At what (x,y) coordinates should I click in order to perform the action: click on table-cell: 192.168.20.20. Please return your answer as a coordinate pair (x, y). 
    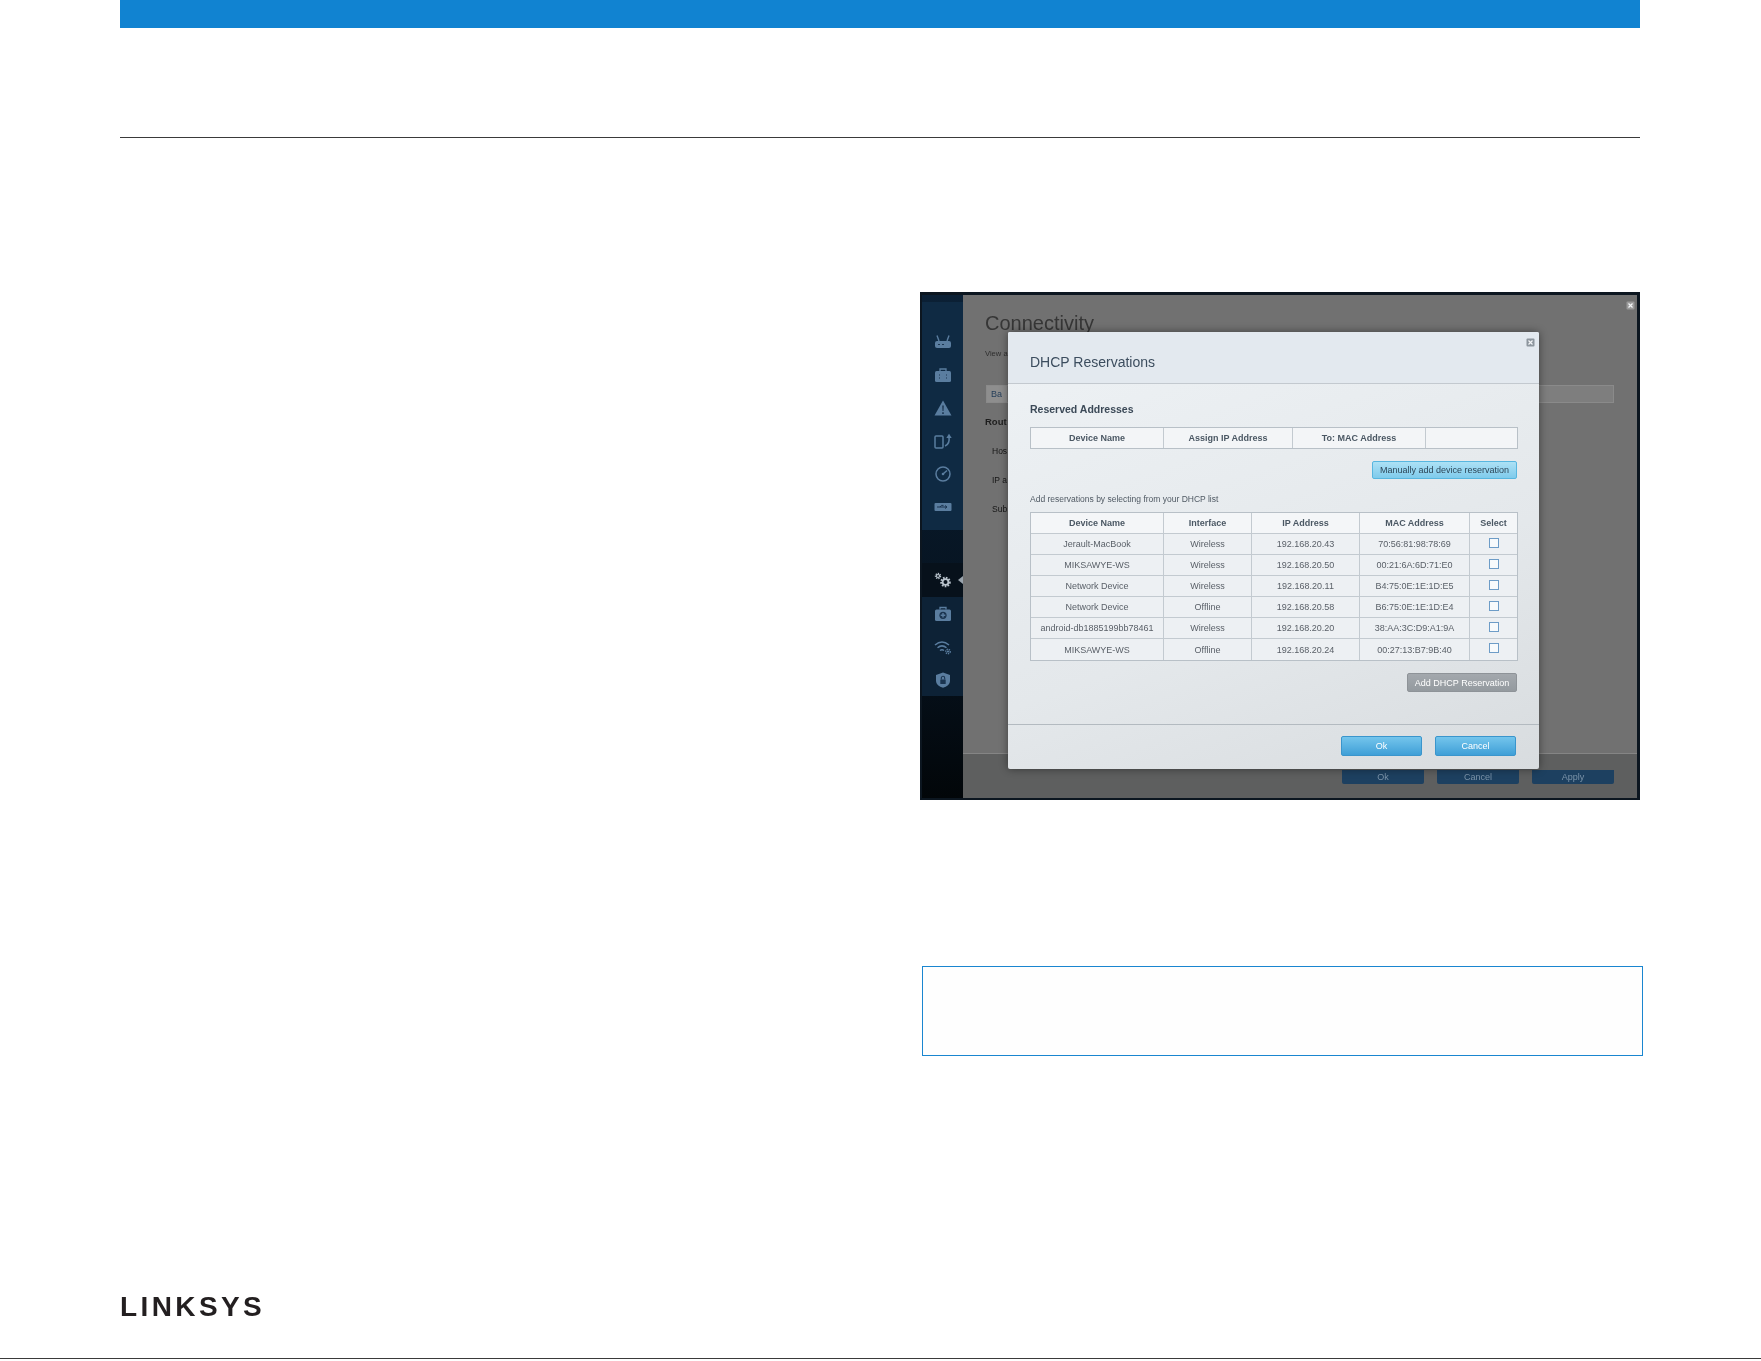
    Looking at the image, I should click on (1306, 628).